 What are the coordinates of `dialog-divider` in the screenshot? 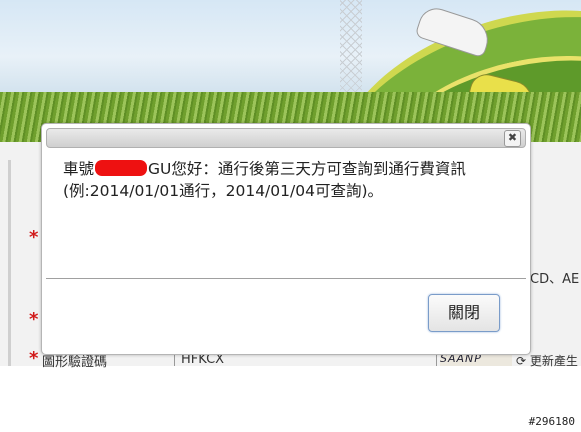 It's located at (286, 278).